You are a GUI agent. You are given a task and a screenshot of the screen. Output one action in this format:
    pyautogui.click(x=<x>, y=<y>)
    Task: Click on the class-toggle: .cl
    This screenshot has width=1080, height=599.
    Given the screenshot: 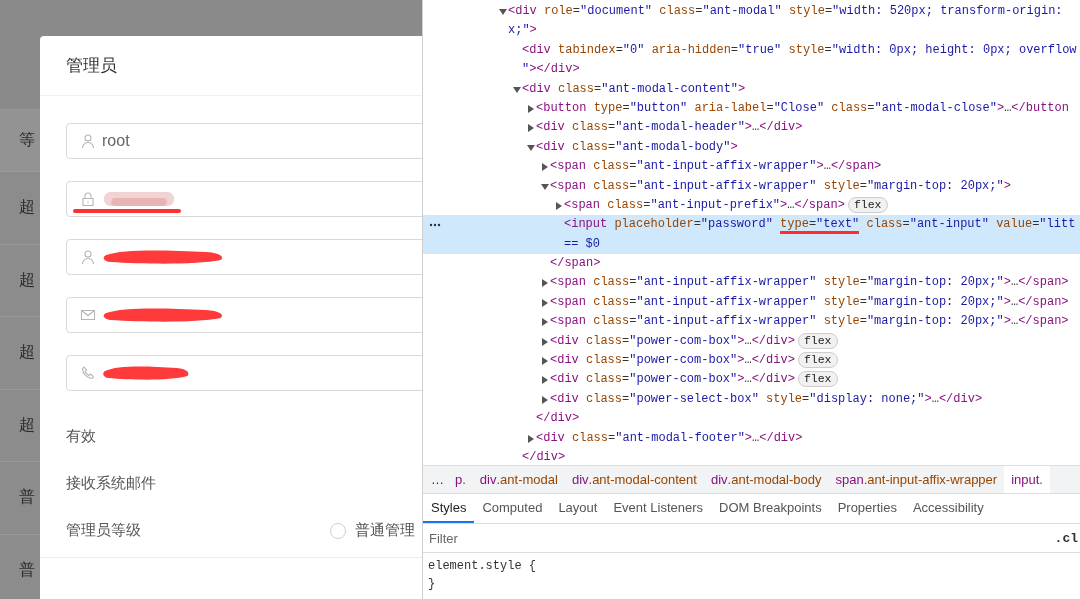 What is the action you would take?
    pyautogui.click(x=1067, y=538)
    